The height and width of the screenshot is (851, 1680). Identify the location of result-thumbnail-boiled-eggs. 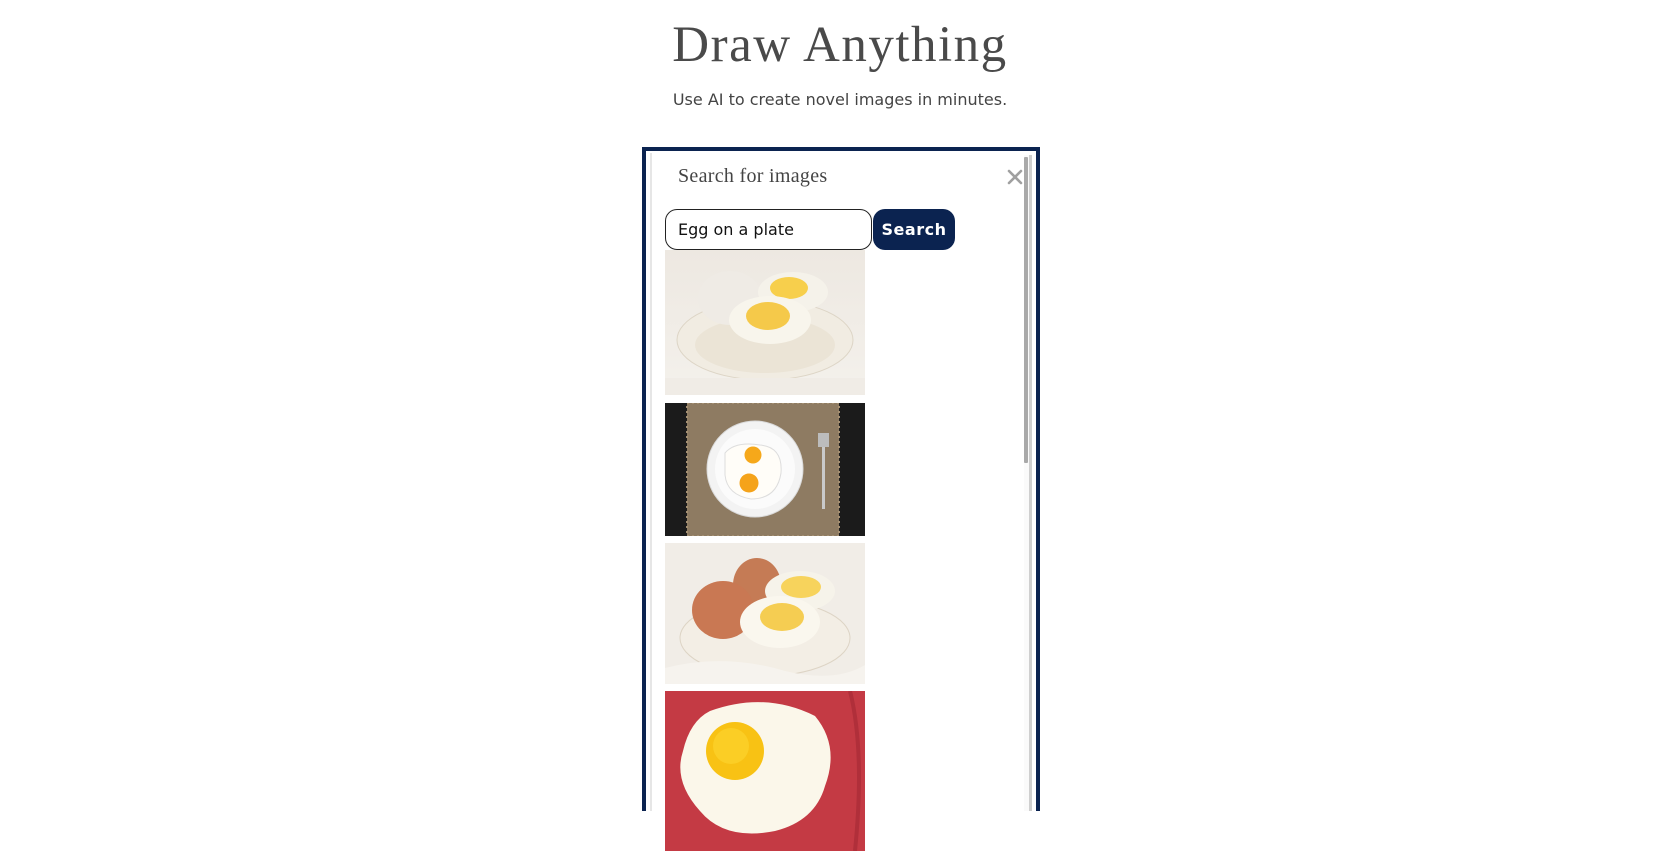
(765, 322).